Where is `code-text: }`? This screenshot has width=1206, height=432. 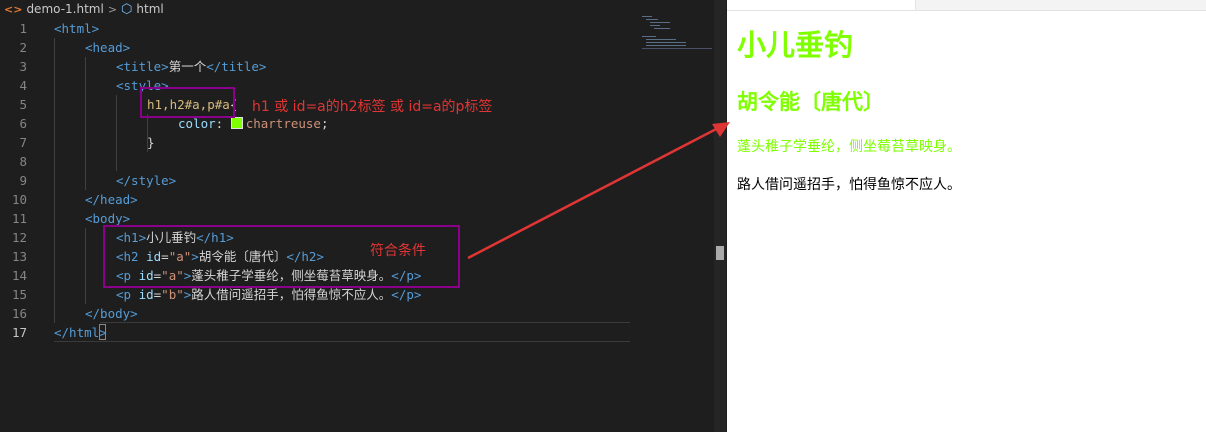
code-text: } is located at coordinates (151, 142).